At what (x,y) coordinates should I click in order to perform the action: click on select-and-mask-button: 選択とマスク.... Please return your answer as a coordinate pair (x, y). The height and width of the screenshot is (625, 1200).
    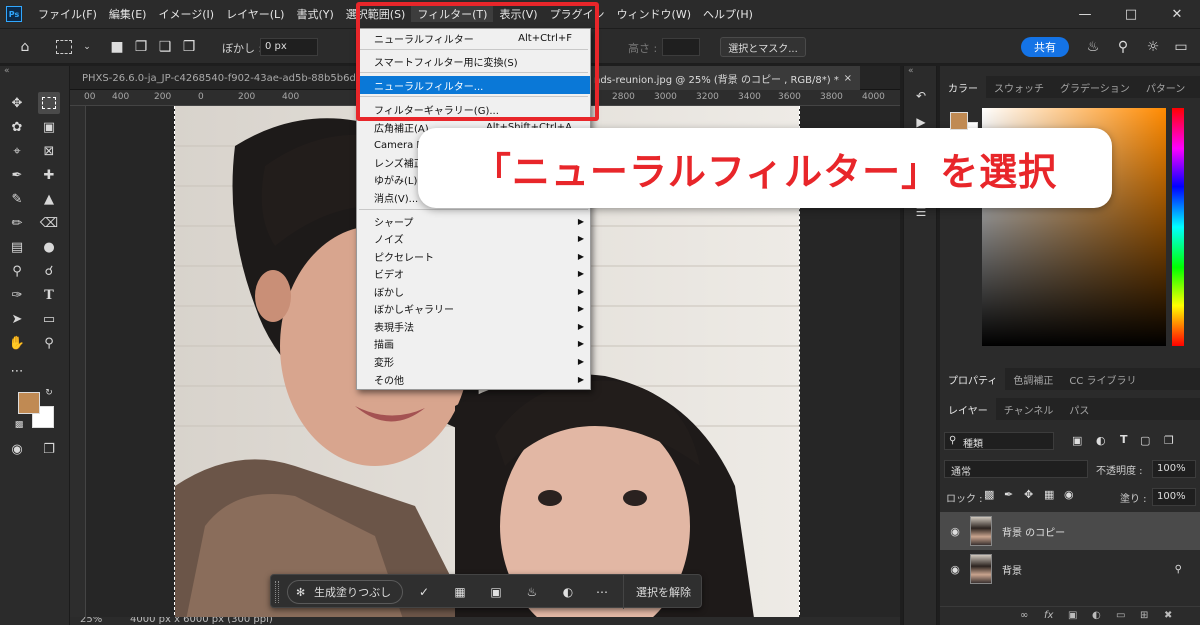
    Looking at the image, I should click on (763, 47).